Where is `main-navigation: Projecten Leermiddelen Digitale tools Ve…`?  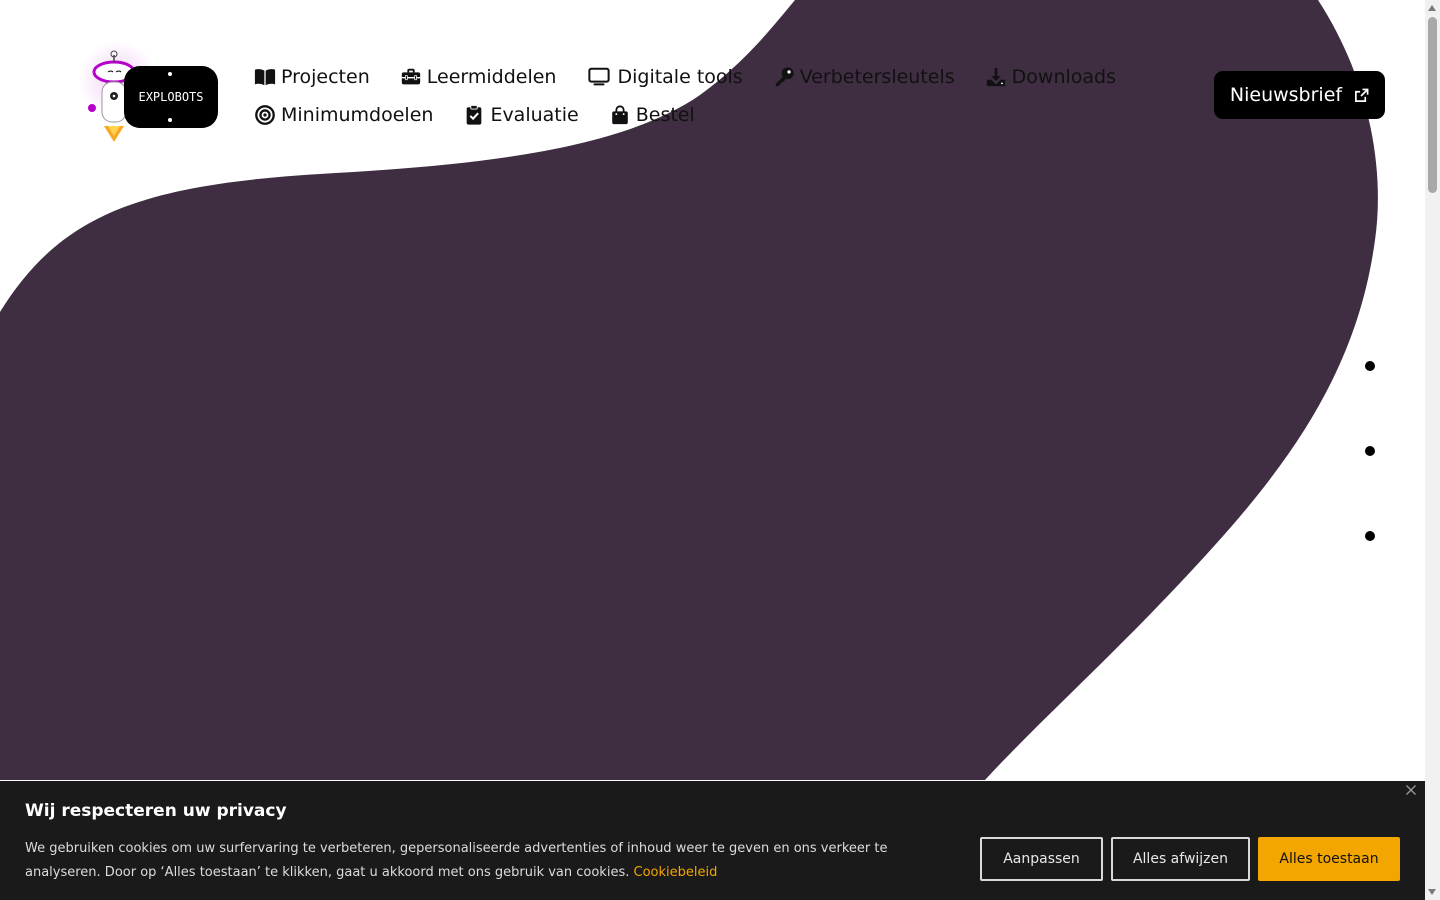
main-navigation: Projecten Leermiddelen Digitale tools Ve… is located at coordinates (685, 96).